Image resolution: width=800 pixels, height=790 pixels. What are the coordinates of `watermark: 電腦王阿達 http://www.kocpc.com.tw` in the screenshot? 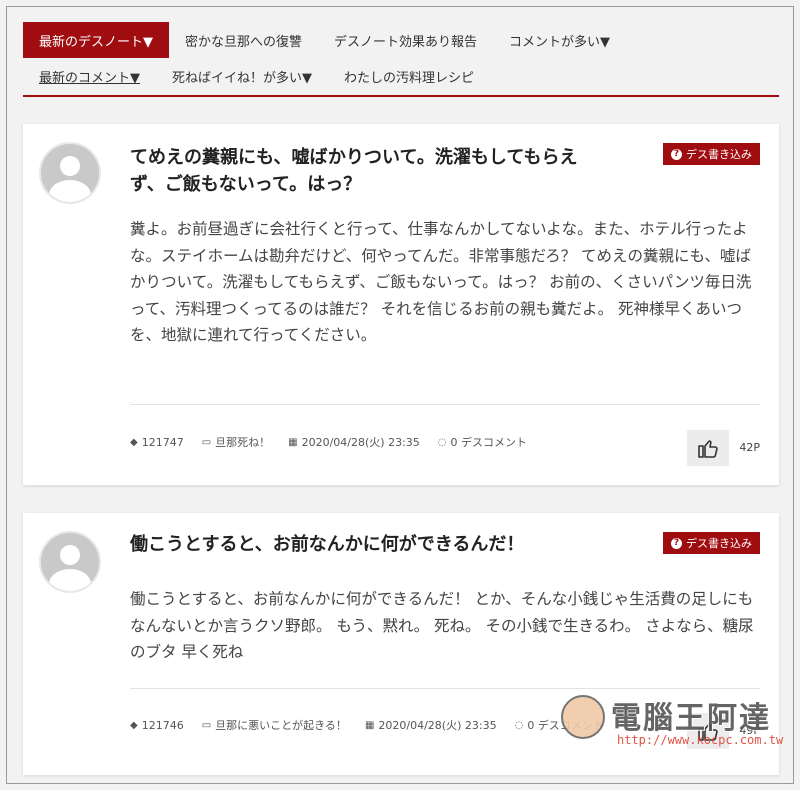 It's located at (673, 723).